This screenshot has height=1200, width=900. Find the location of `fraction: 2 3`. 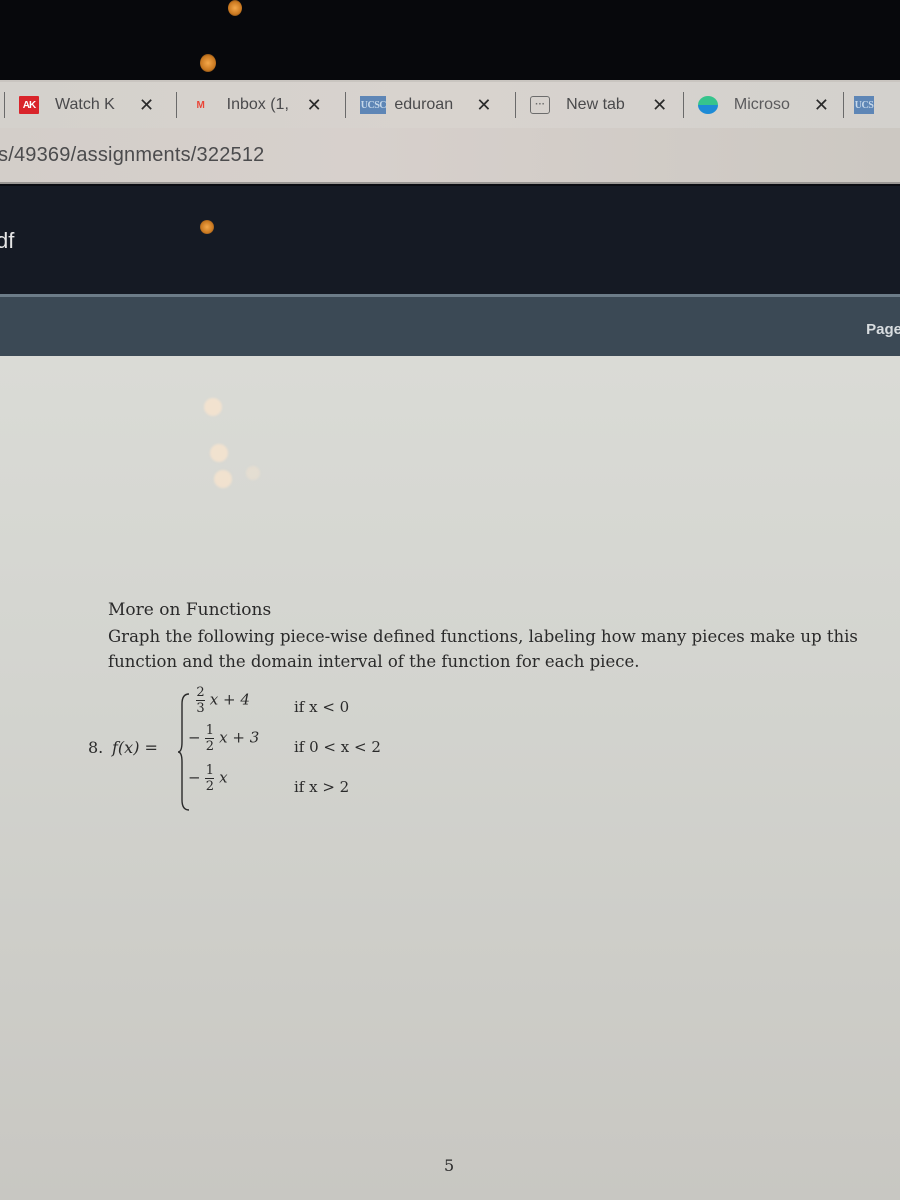

fraction: 2 3 is located at coordinates (200, 700).